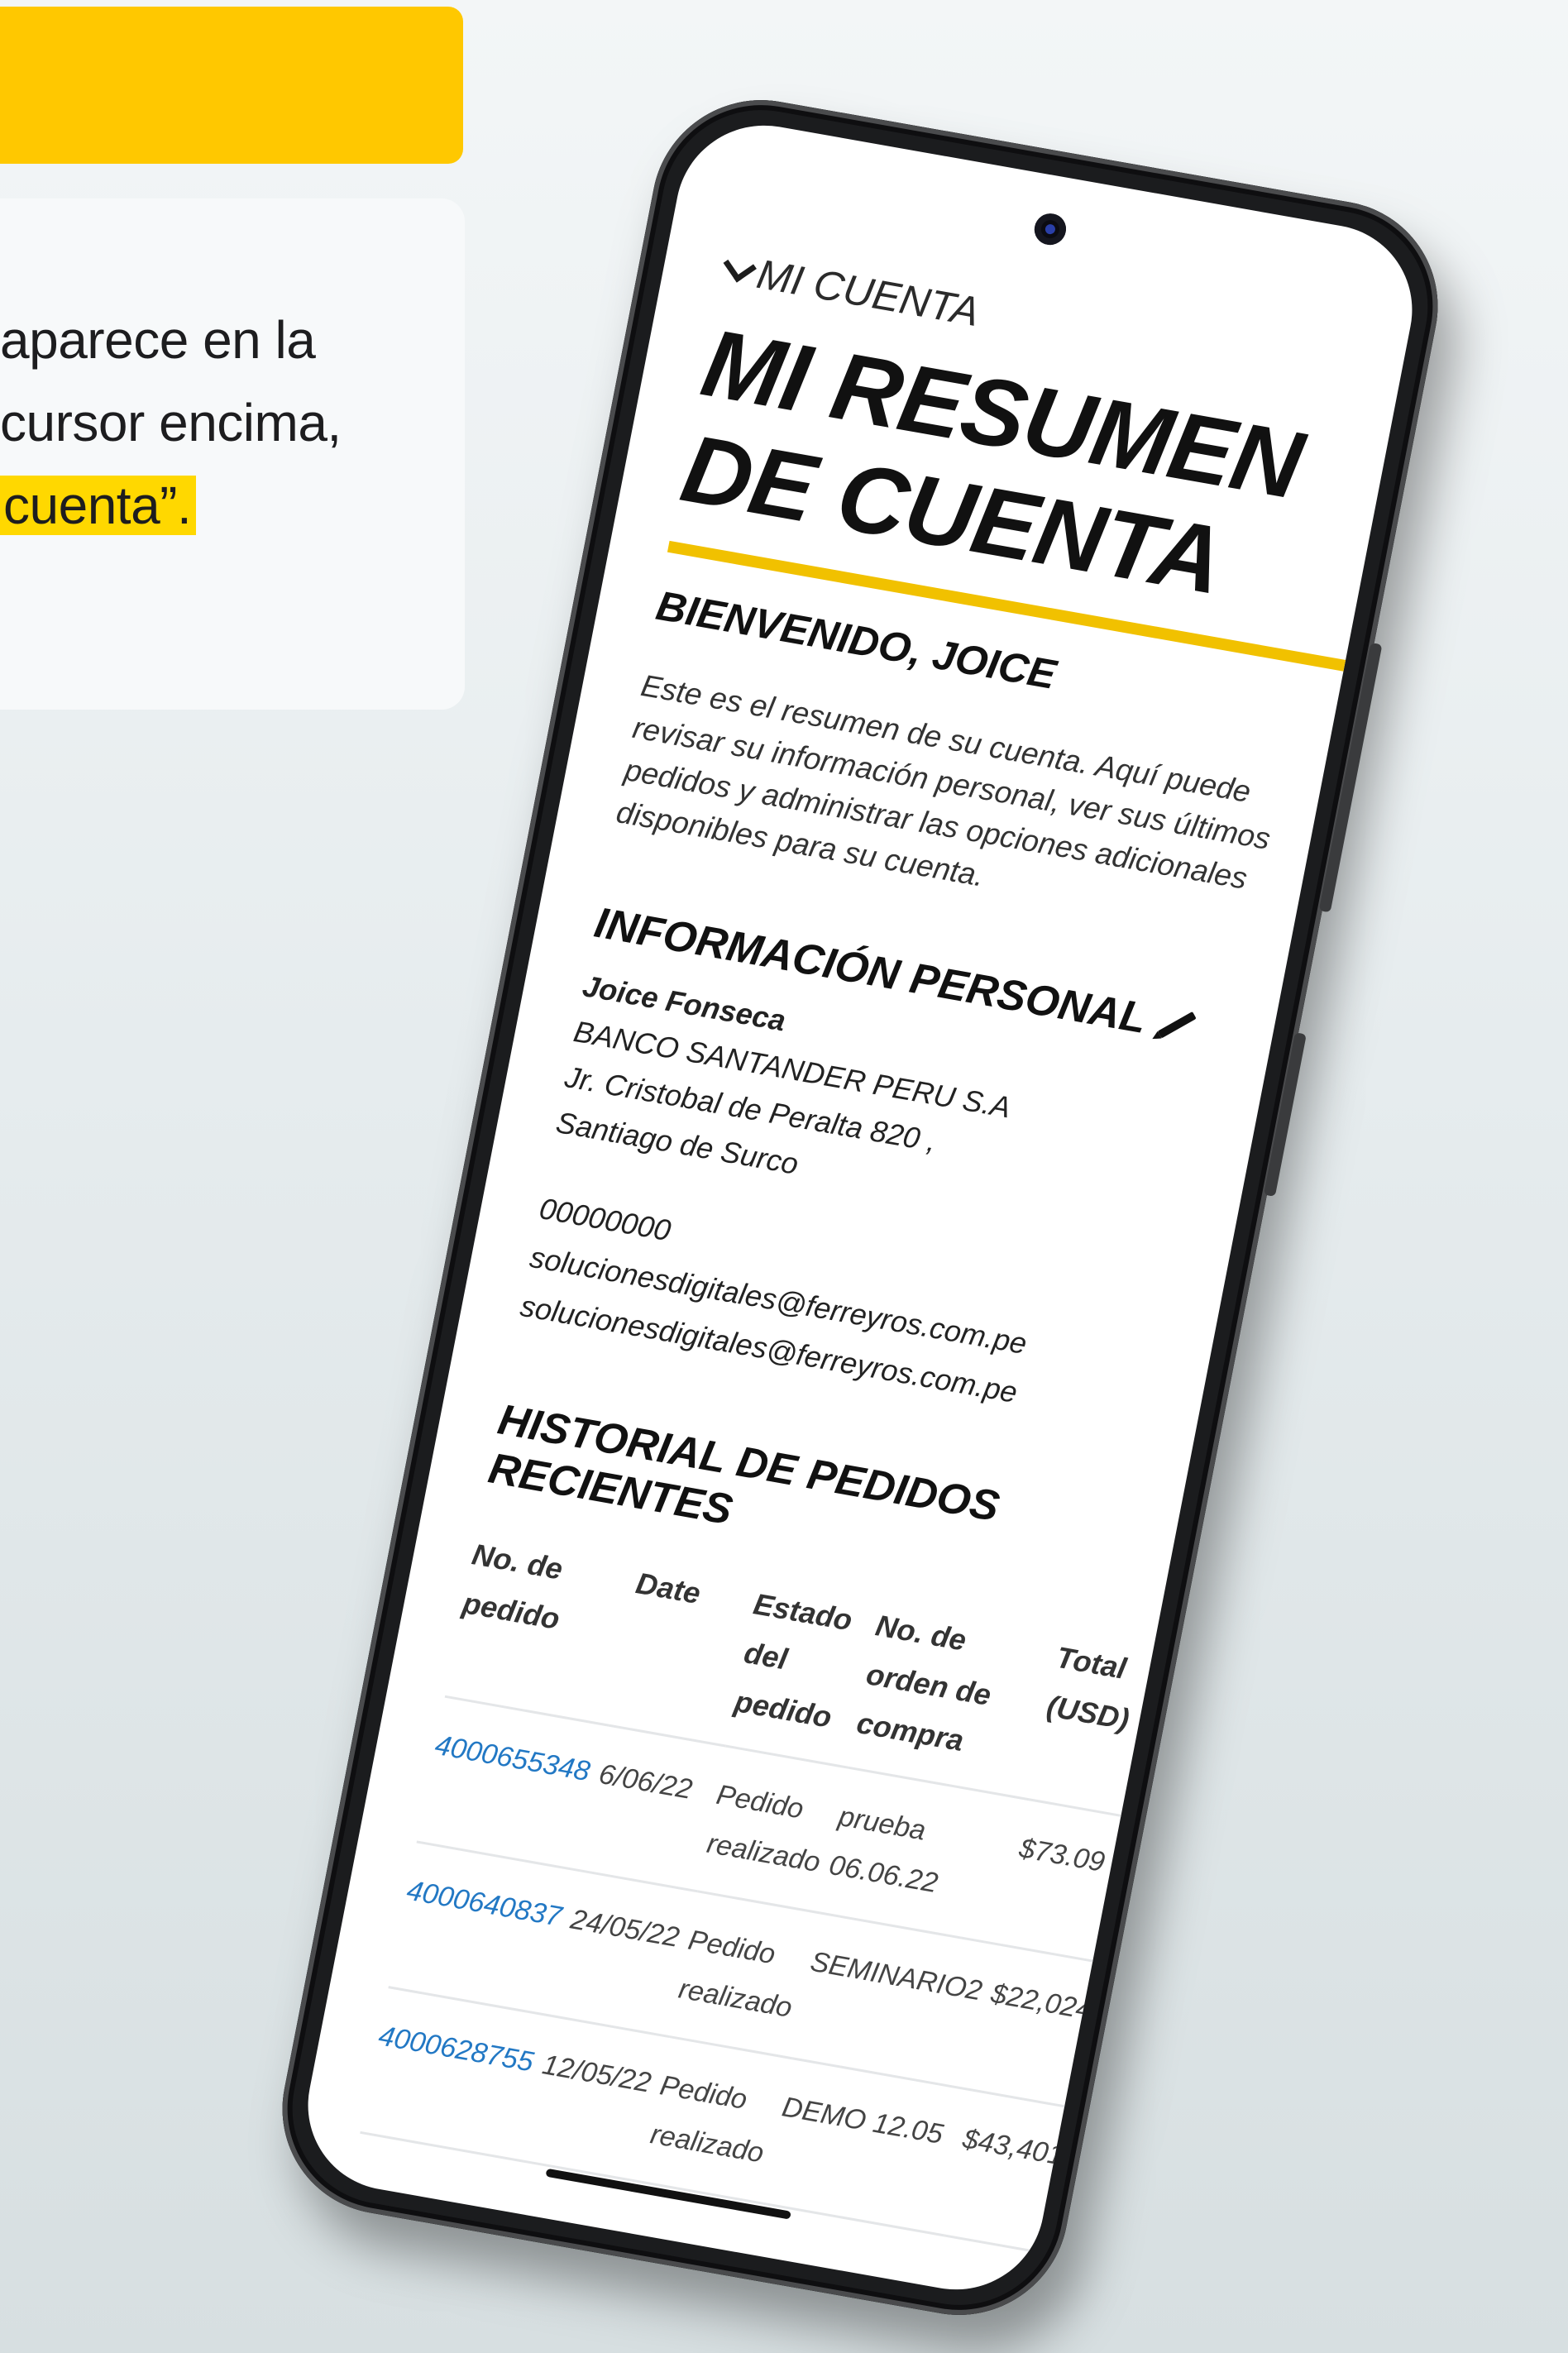  I want to click on order-total: $22,024.62, so click(1061, 2030).